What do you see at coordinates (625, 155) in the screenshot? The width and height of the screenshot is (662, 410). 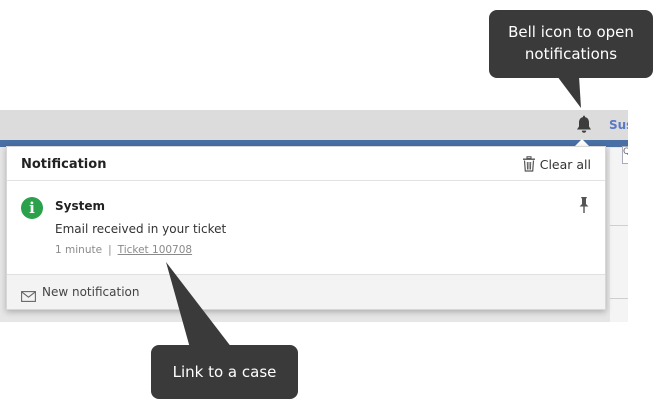 I see `app-search-input: Q` at bounding box center [625, 155].